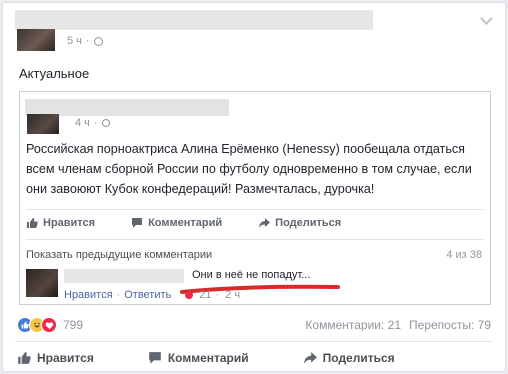 The width and height of the screenshot is (508, 374). Describe the element at coordinates (205, 295) in the screenshot. I see `comment-reaction-count: 21` at that location.